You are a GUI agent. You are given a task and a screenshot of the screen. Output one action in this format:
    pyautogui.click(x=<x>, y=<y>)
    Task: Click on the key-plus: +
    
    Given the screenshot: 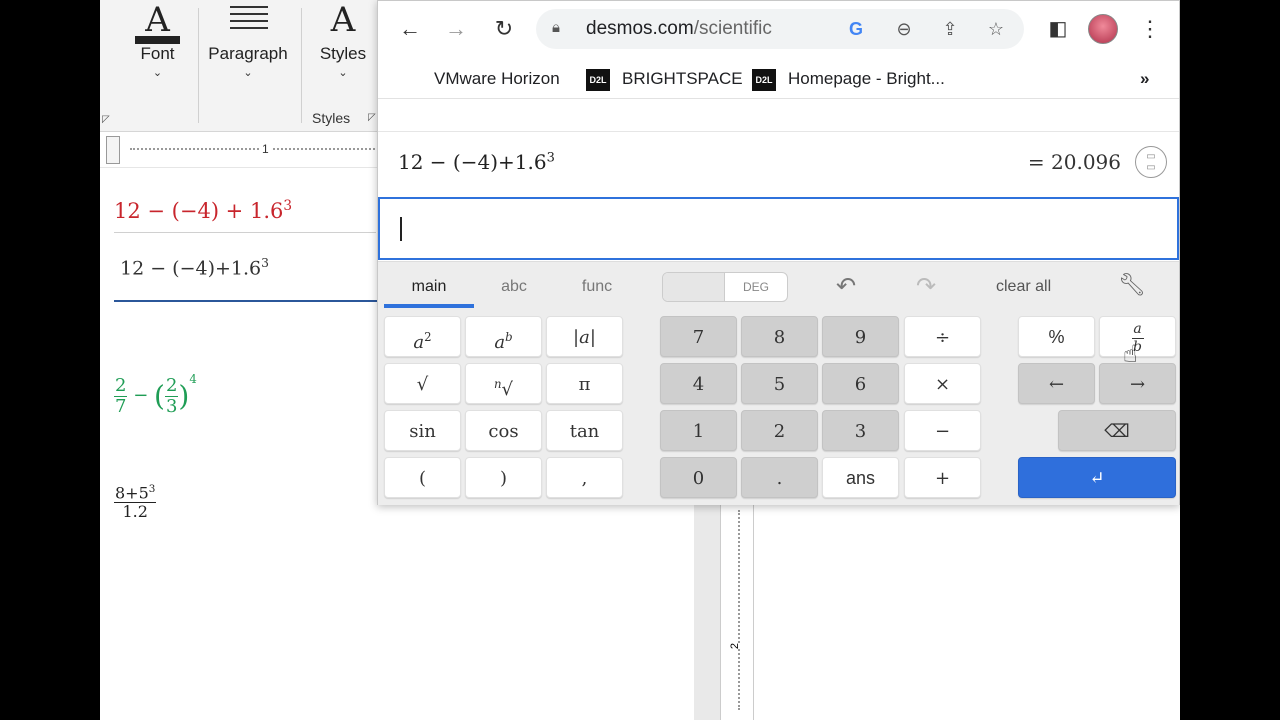 What is the action you would take?
    pyautogui.click(x=942, y=477)
    